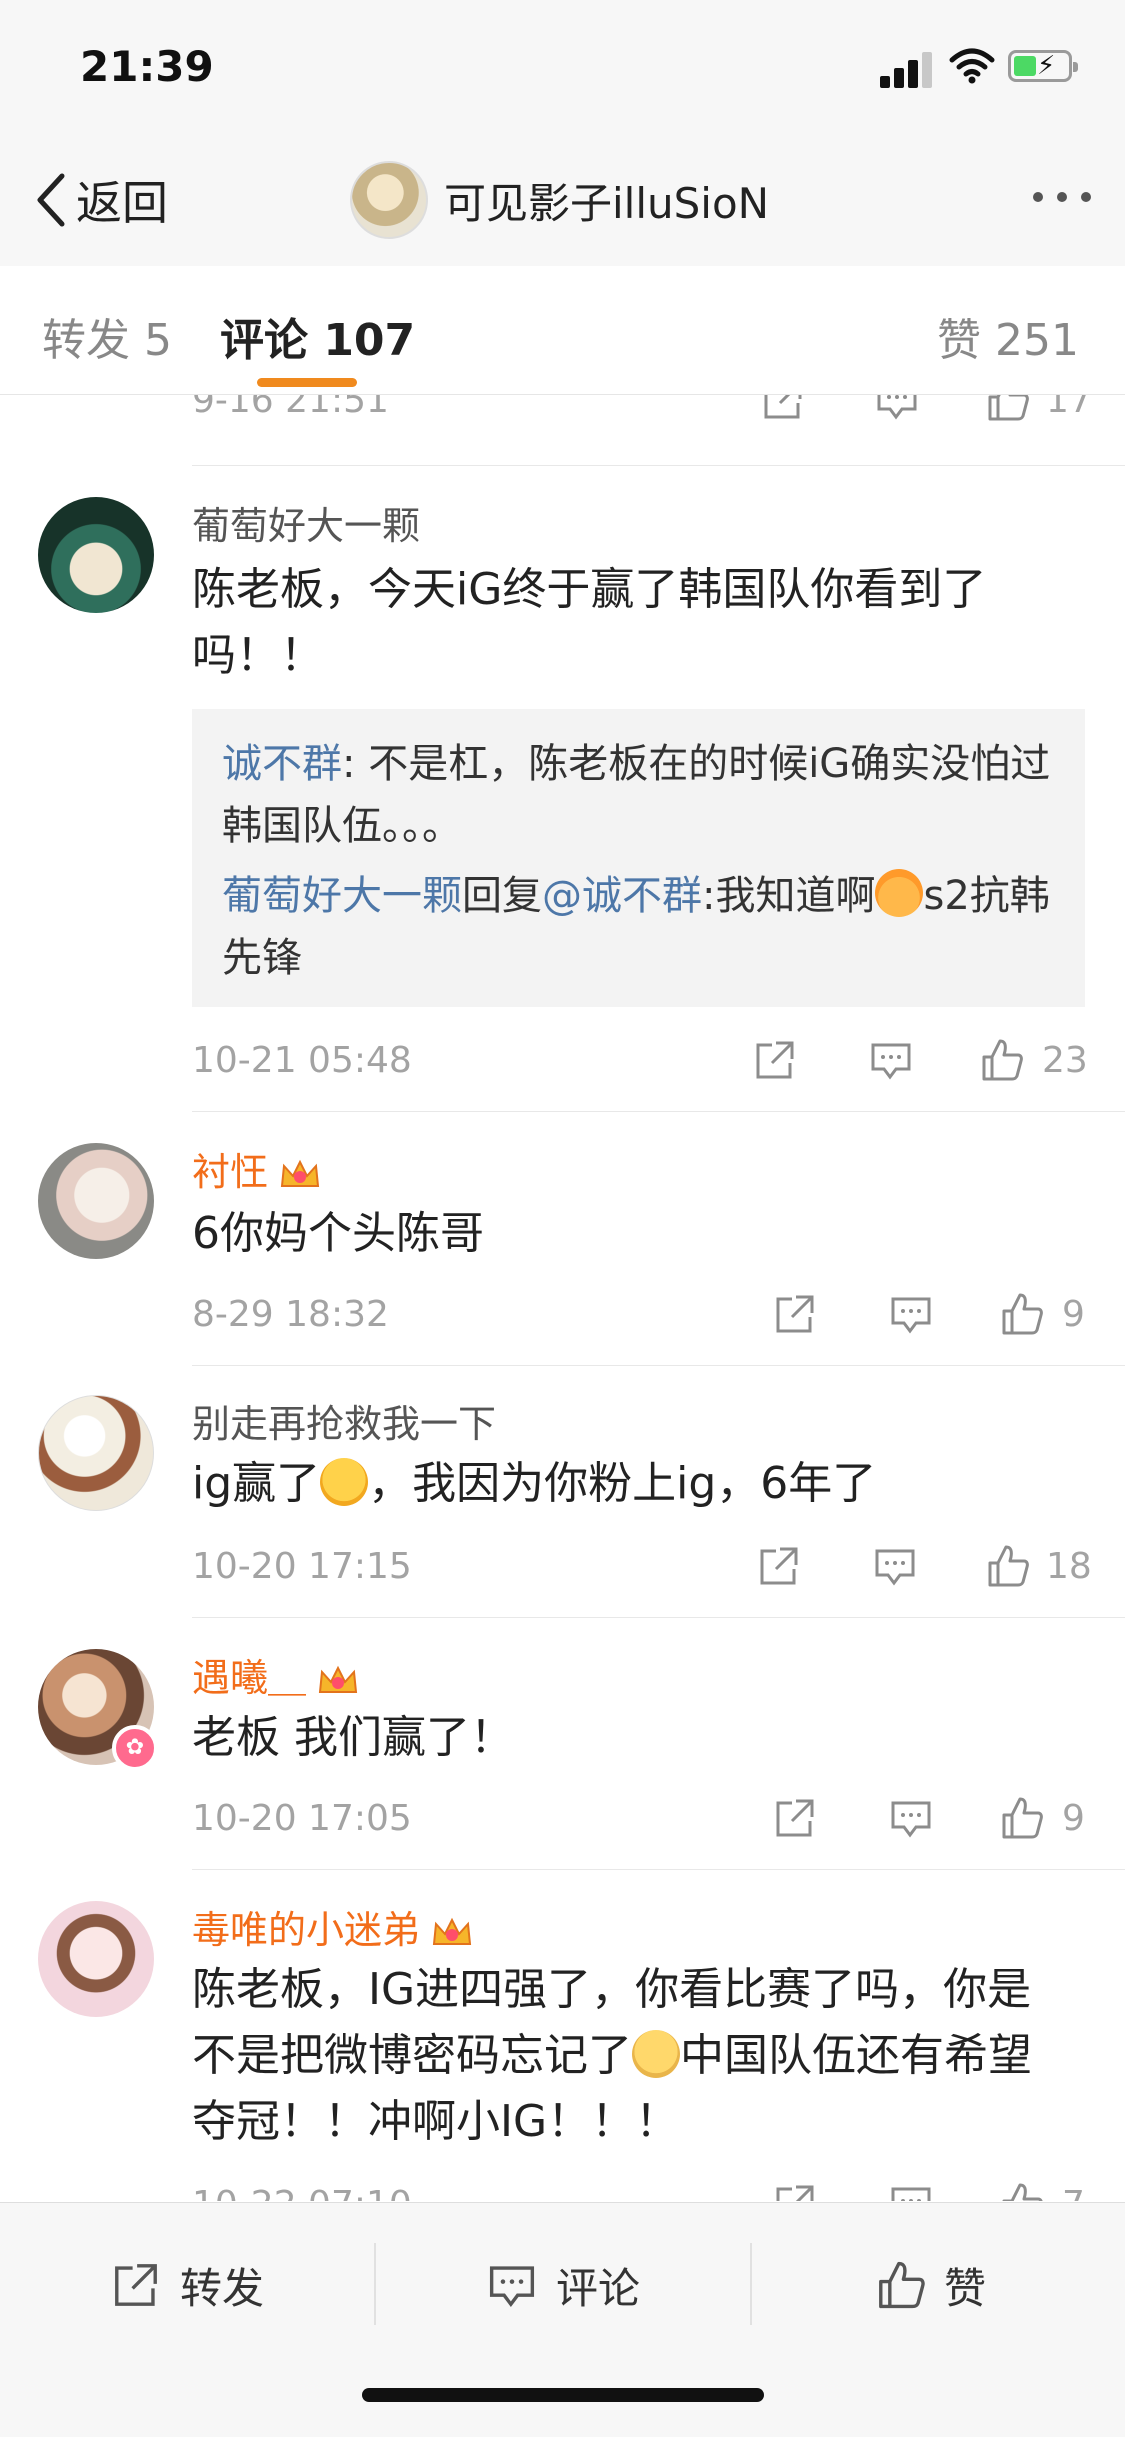  What do you see at coordinates (563, 2395) in the screenshot?
I see `home-indicator` at bounding box center [563, 2395].